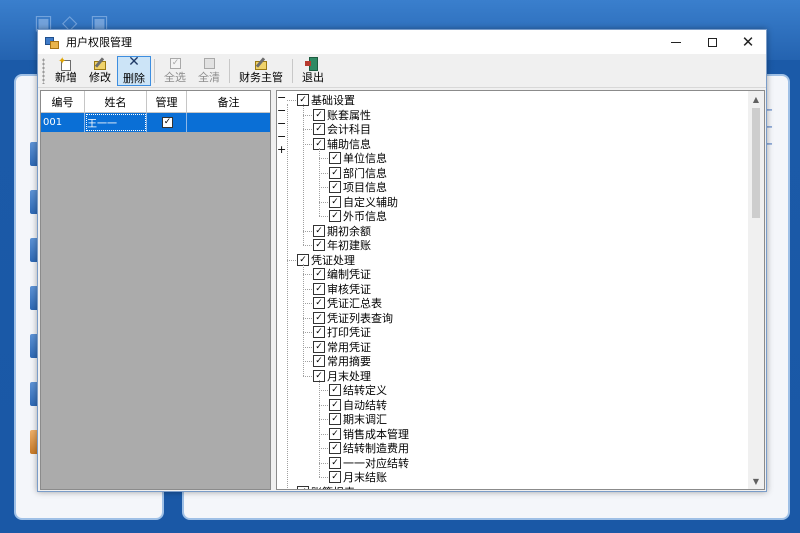 Image resolution: width=800 pixels, height=533 pixels. Describe the element at coordinates (676, 42) in the screenshot. I see `minimize-button` at that location.